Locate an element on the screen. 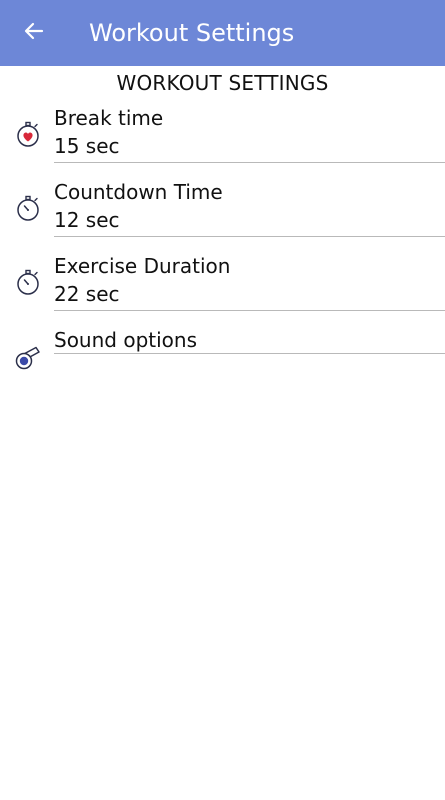 The height and width of the screenshot is (800, 445). section-title: WORKOUT SETTINGS is located at coordinates (222, 83).